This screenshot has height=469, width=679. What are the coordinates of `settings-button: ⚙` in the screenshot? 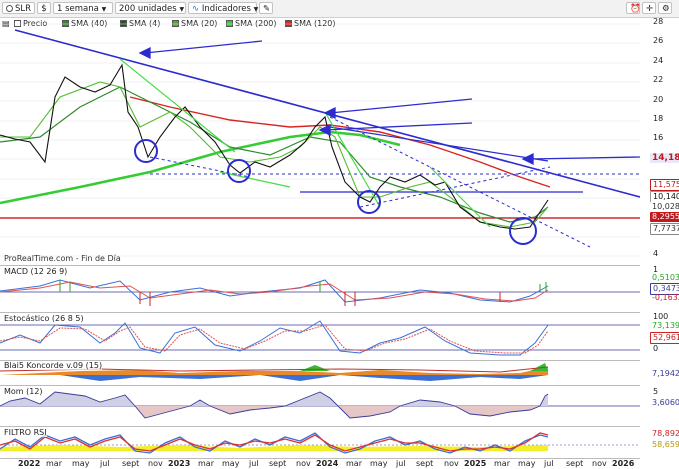 It's located at (665, 8).